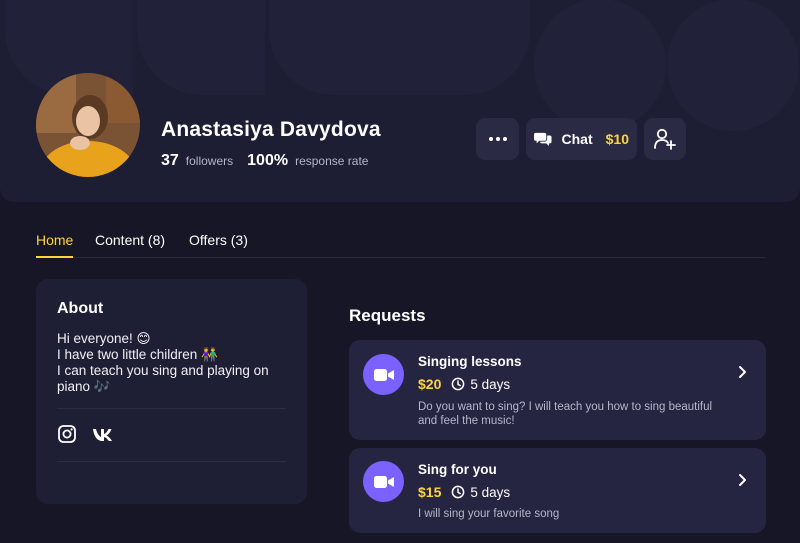 Image resolution: width=800 pixels, height=543 pixels. I want to click on about-line: piano 🎶, so click(84, 386).